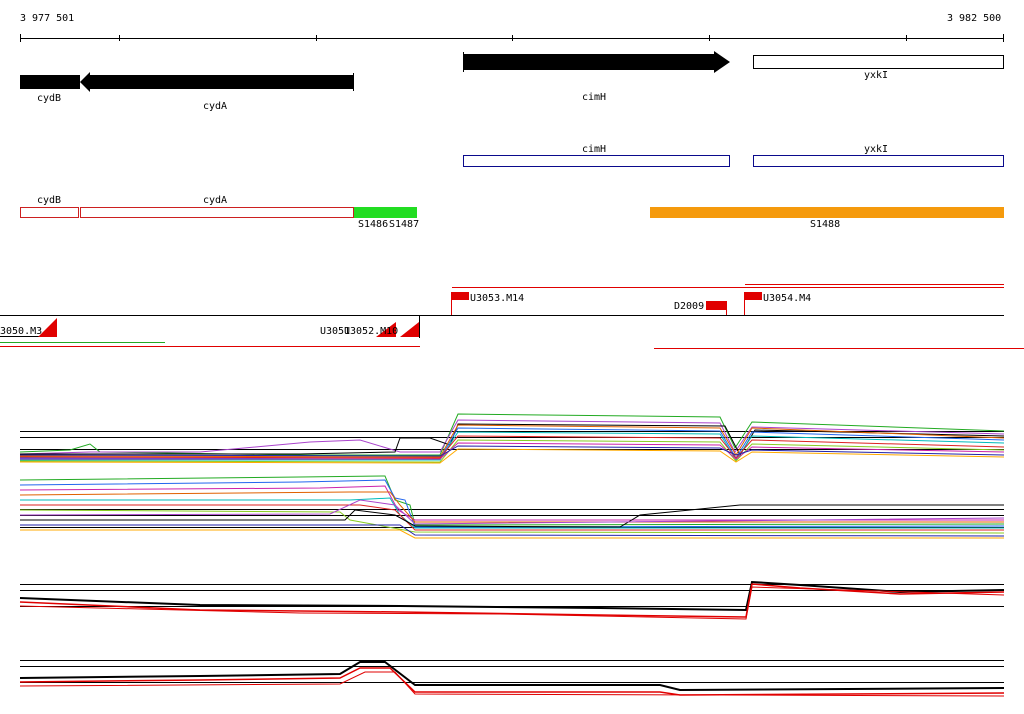 This screenshot has width=1024, height=714. Describe the element at coordinates (878, 62) in the screenshot. I see `gene-yxkI-box` at that location.